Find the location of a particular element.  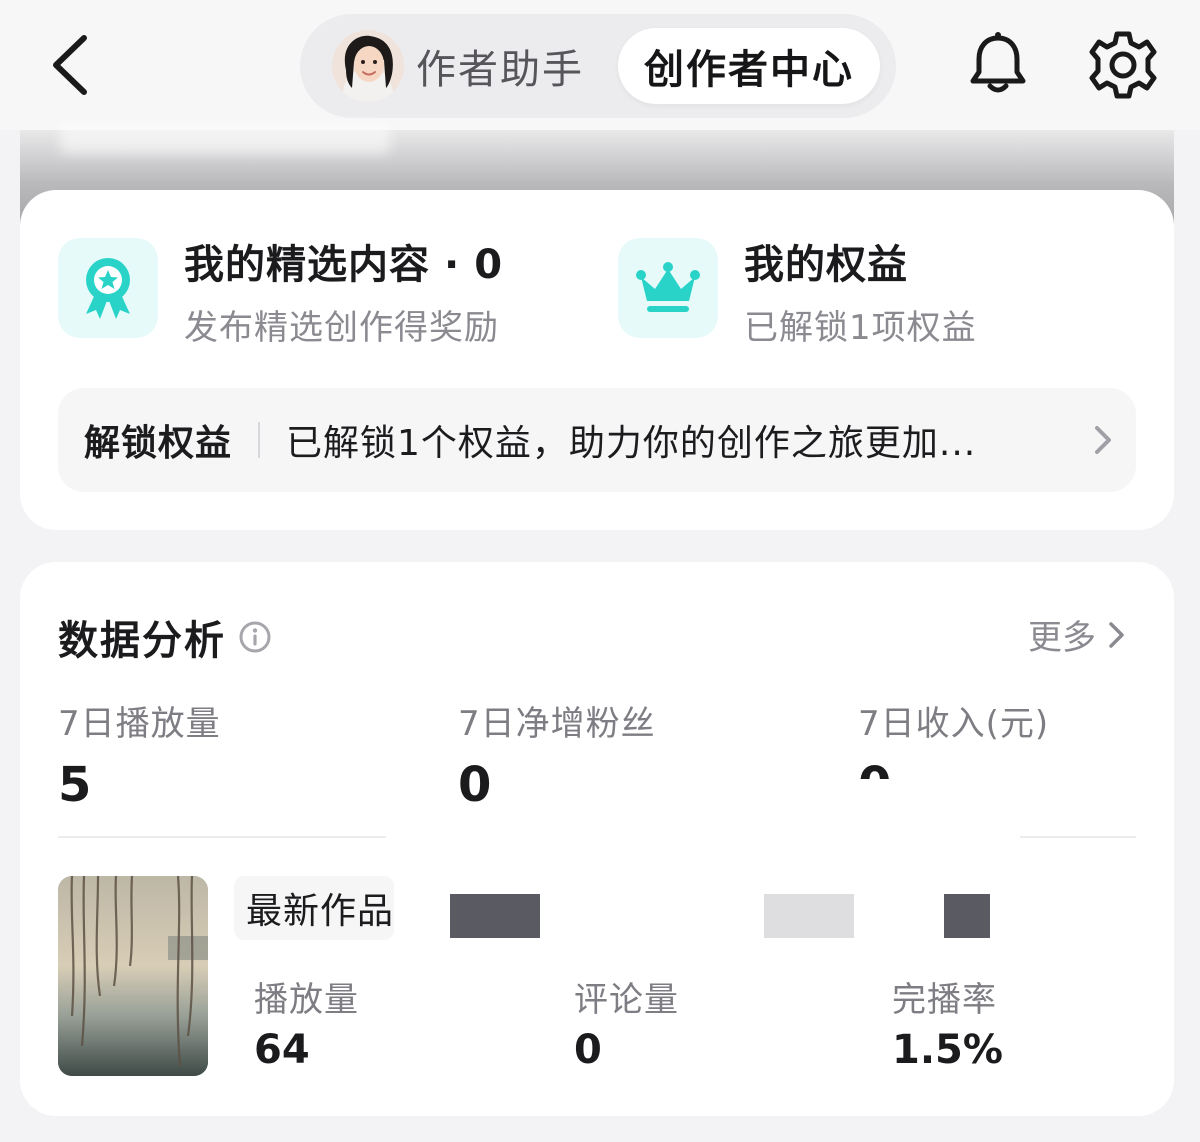

more-button: 更多 is located at coordinates (1078, 634).